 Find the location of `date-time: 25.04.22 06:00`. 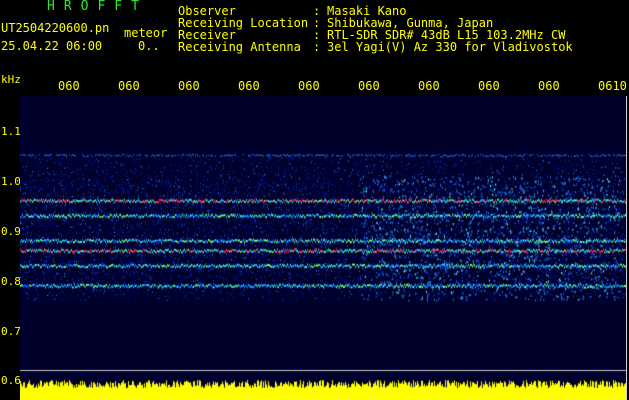

date-time: 25.04.22 06:00 is located at coordinates (52, 46).